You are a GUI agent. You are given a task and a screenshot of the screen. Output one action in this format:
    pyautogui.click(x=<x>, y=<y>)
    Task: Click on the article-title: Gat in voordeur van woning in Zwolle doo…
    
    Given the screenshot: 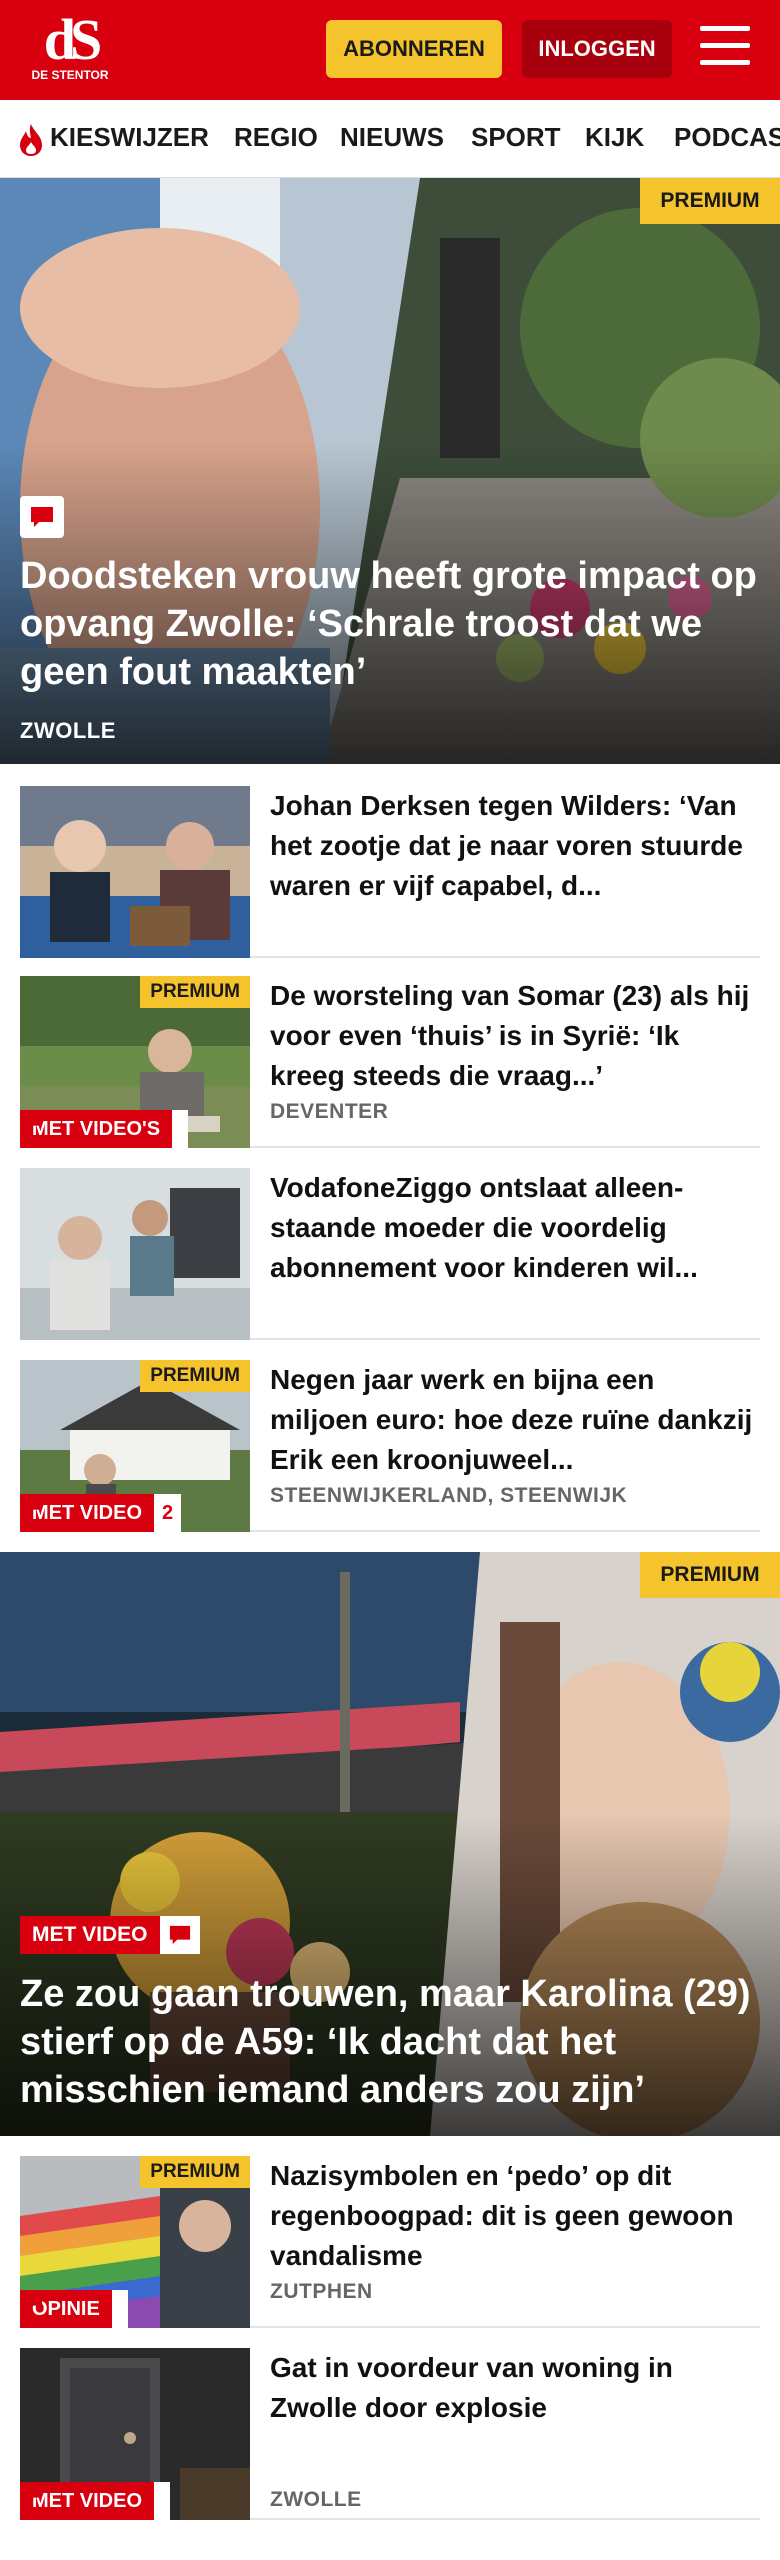 What is the action you would take?
    pyautogui.click(x=471, y=2387)
    